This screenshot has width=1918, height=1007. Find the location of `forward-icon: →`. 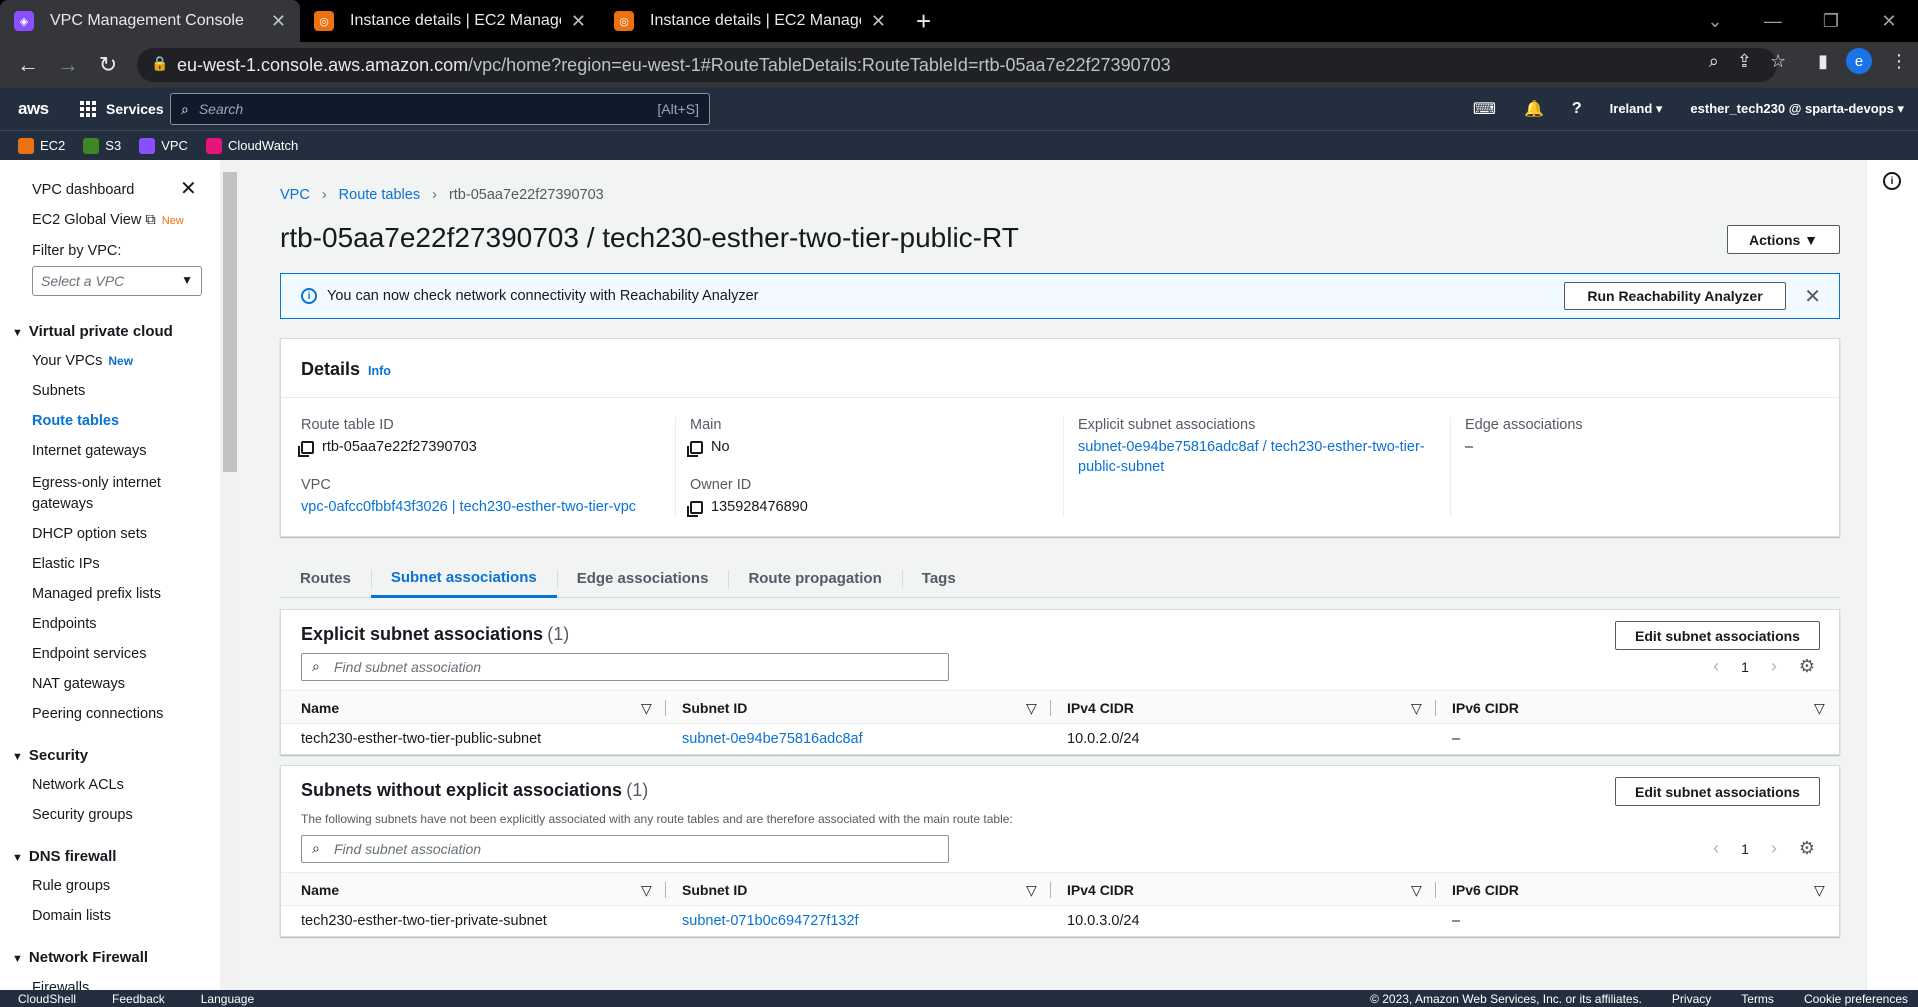

forward-icon: → is located at coordinates (68, 65).